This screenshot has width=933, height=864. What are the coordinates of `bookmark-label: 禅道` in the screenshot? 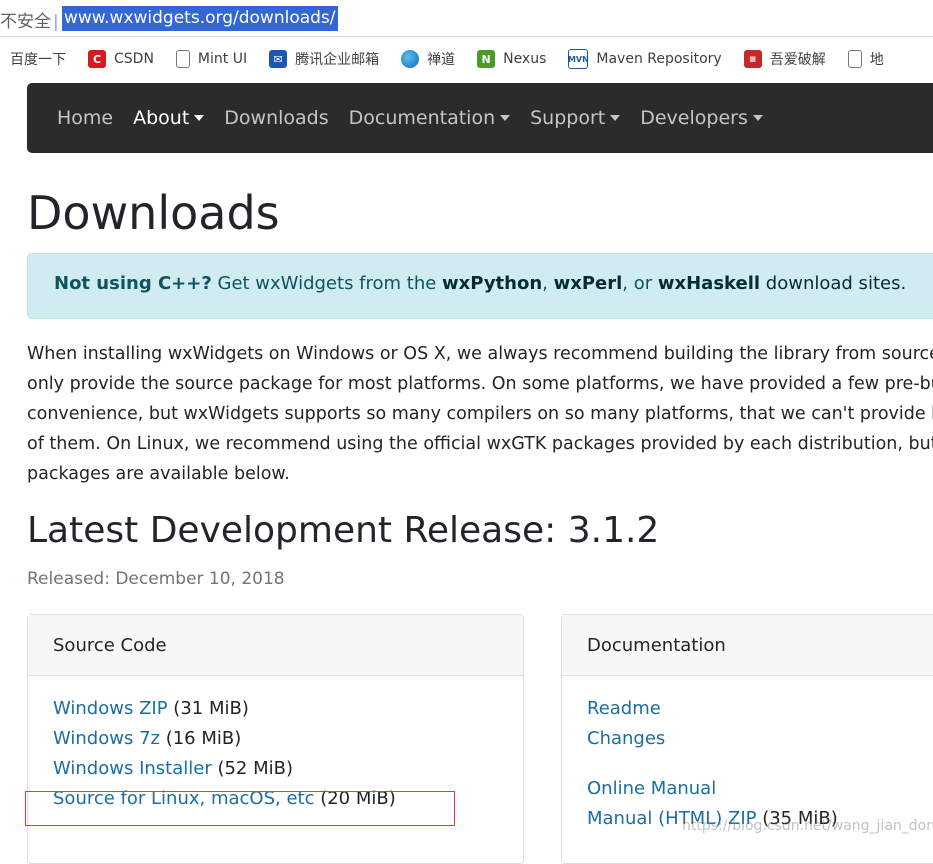 It's located at (441, 60).